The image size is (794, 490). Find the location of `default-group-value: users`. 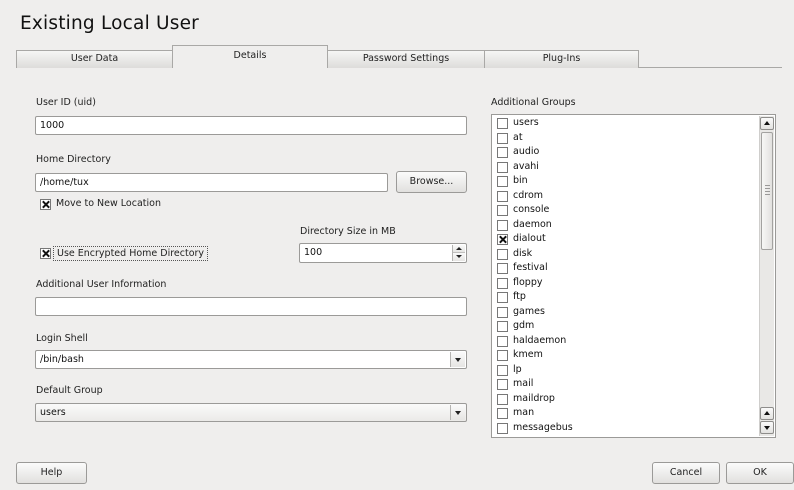

default-group-value: users is located at coordinates (53, 412).